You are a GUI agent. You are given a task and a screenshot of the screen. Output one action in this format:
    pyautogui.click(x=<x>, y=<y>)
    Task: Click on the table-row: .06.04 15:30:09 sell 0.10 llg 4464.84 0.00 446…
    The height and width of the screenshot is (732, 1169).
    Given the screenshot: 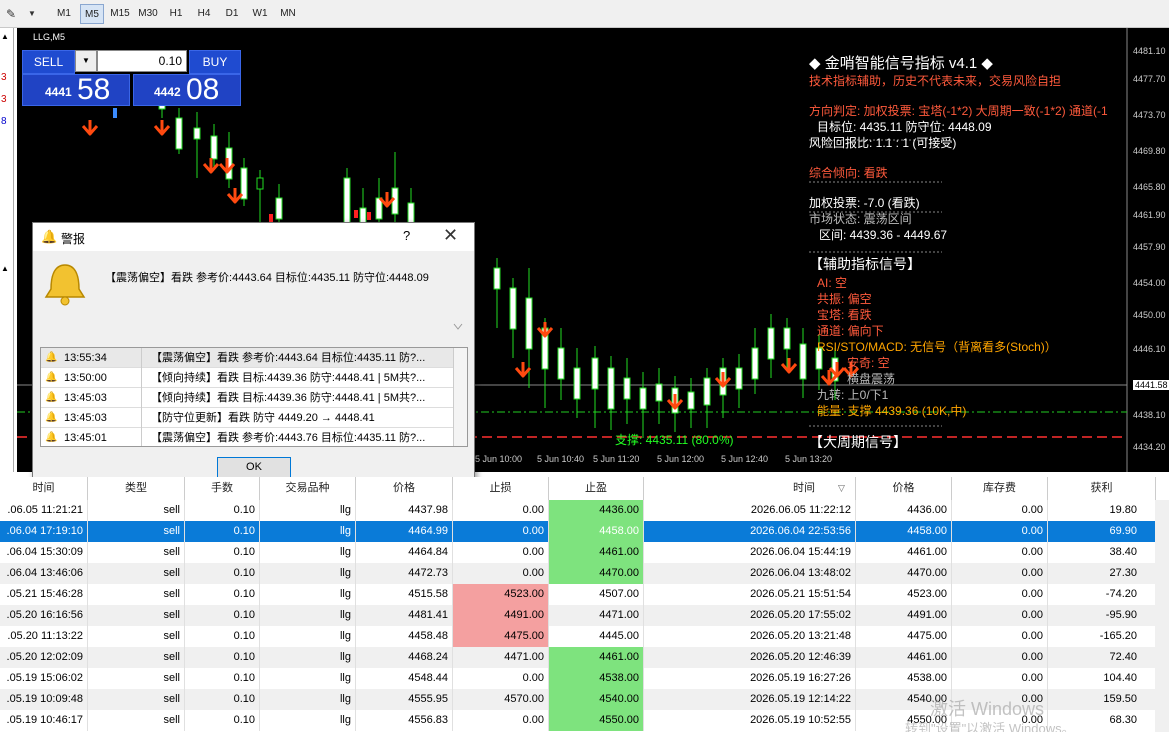 What is the action you would take?
    pyautogui.click(x=584, y=552)
    